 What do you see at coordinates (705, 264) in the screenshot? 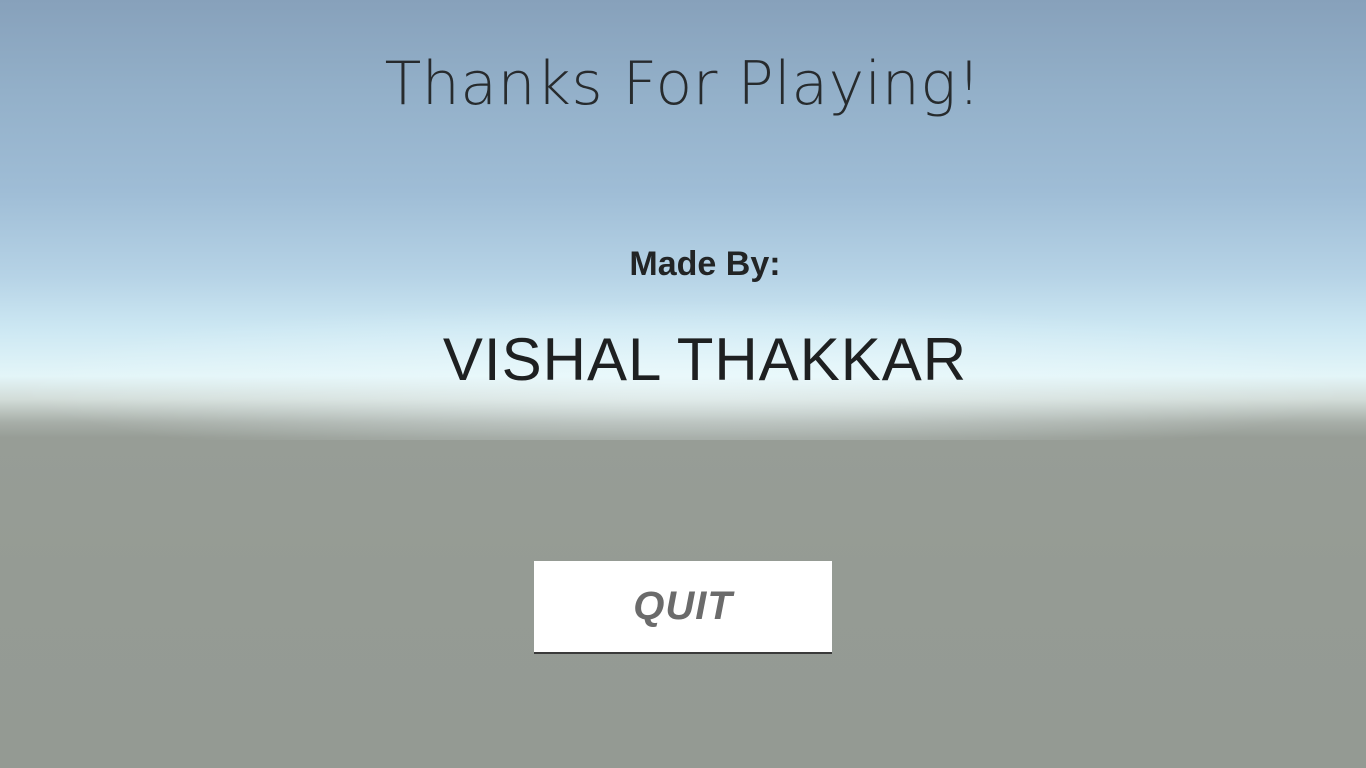
I see `credits-label: Made By:` at bounding box center [705, 264].